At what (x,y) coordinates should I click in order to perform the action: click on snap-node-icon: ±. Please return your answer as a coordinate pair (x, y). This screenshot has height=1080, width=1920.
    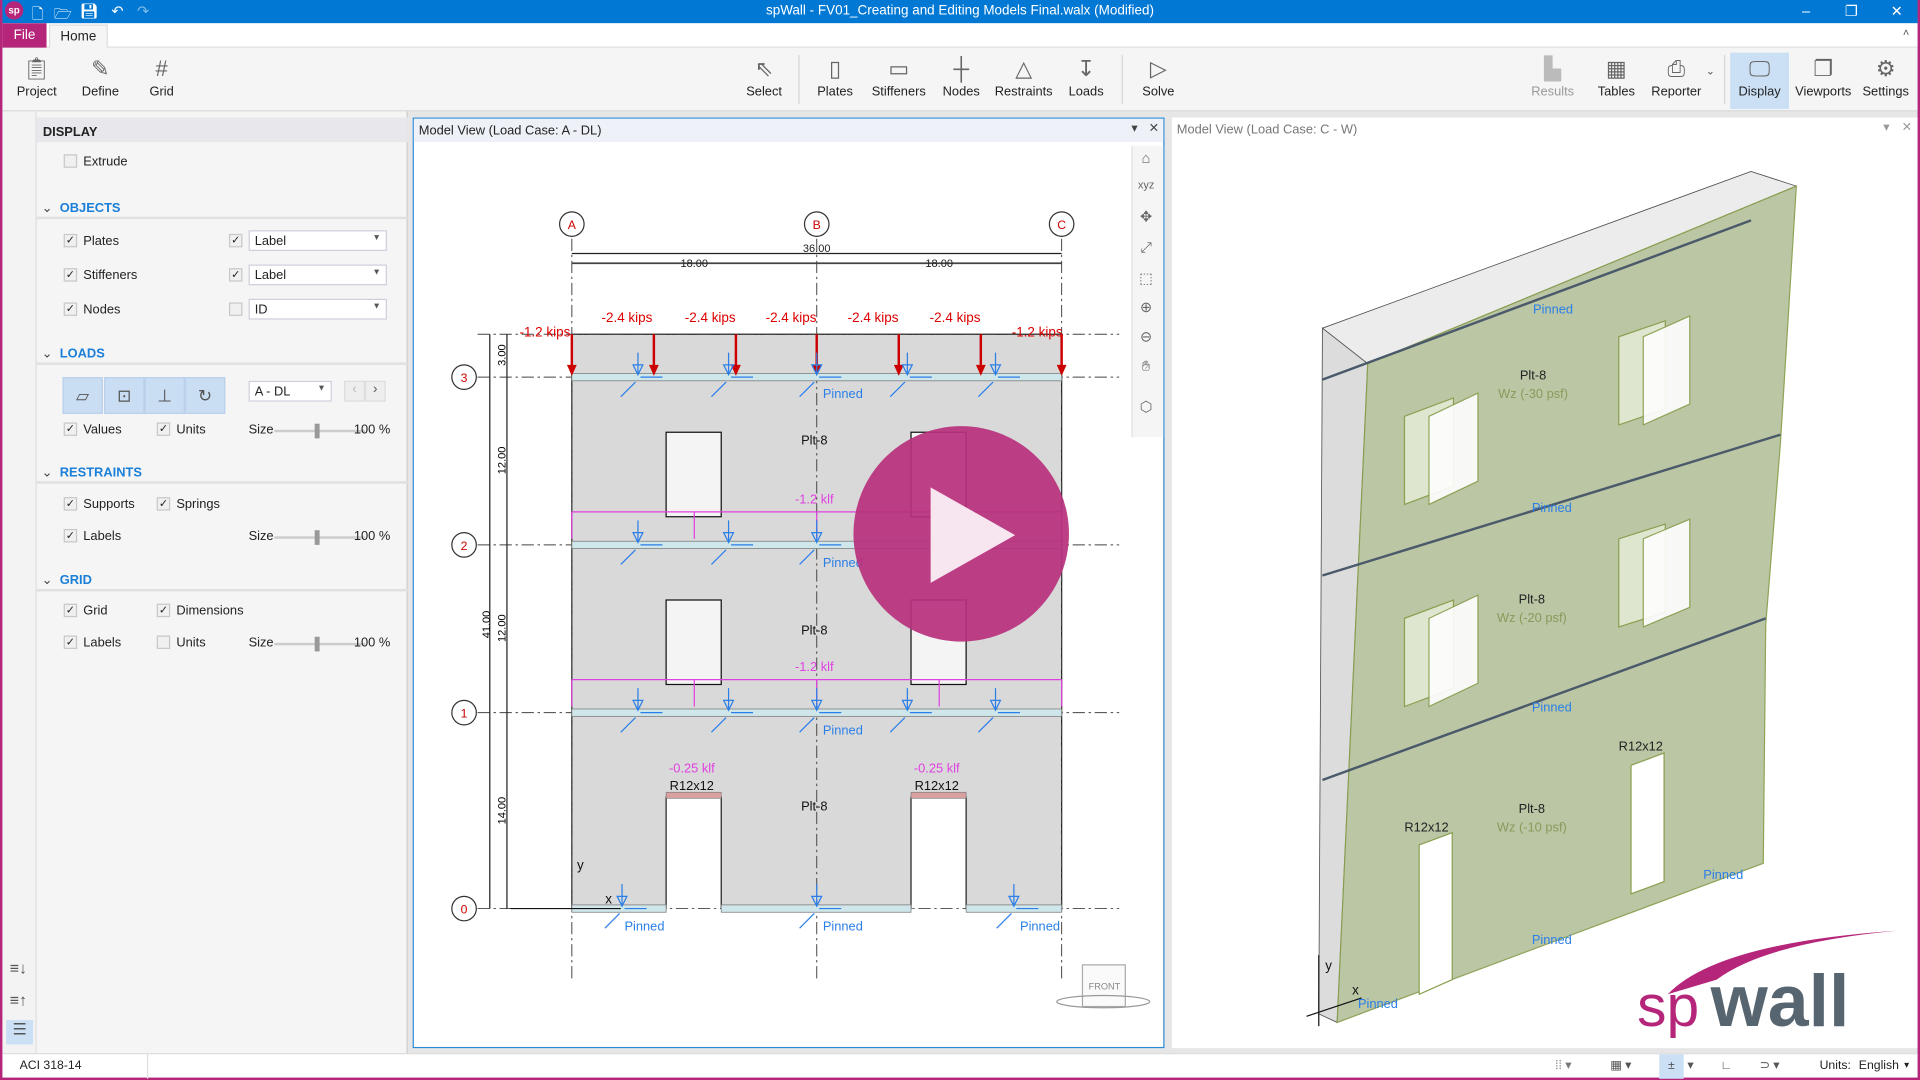
    Looking at the image, I should click on (1671, 1066).